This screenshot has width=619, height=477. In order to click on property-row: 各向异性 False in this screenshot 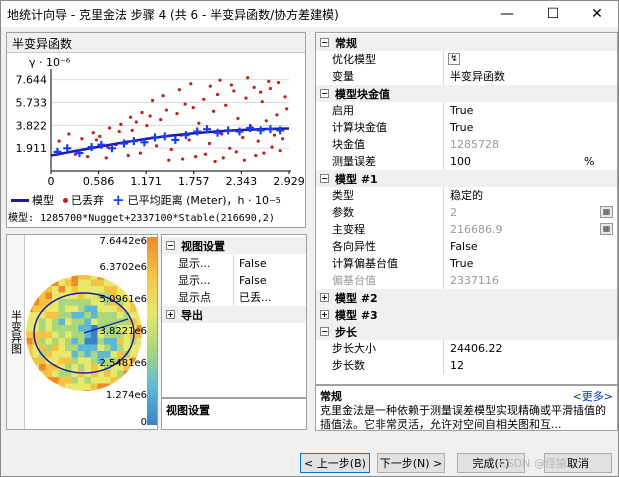, I will do `click(466, 246)`.